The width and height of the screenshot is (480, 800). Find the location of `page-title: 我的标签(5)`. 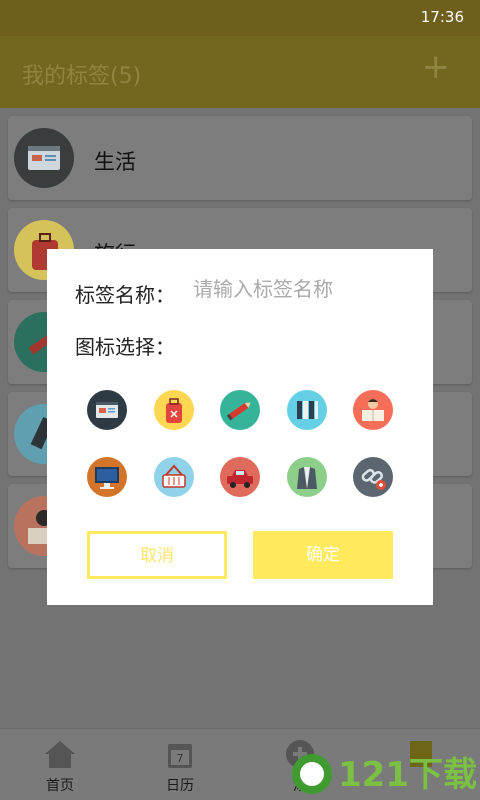

page-title: 我的标签(5) is located at coordinates (82, 76).